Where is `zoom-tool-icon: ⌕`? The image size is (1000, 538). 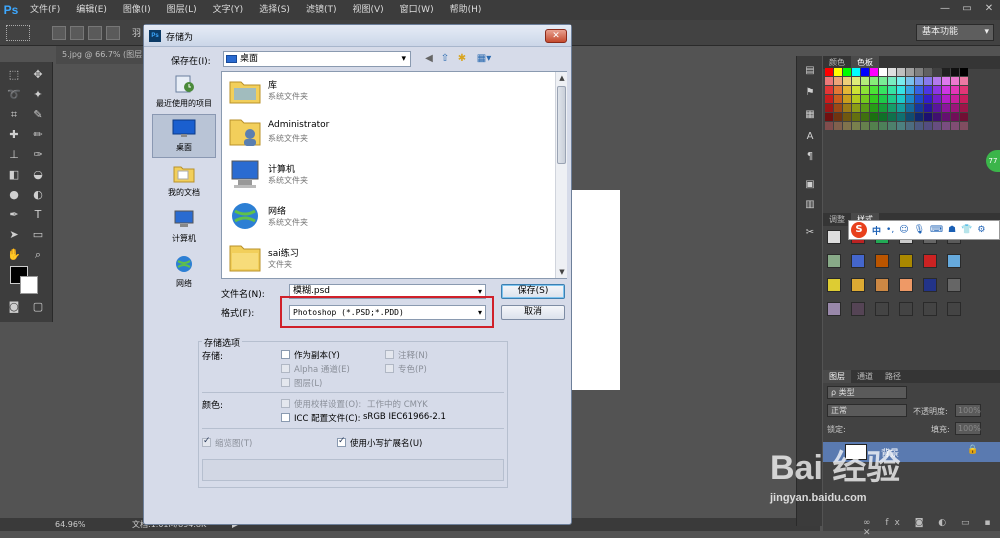 zoom-tool-icon: ⌕ is located at coordinates (38, 255).